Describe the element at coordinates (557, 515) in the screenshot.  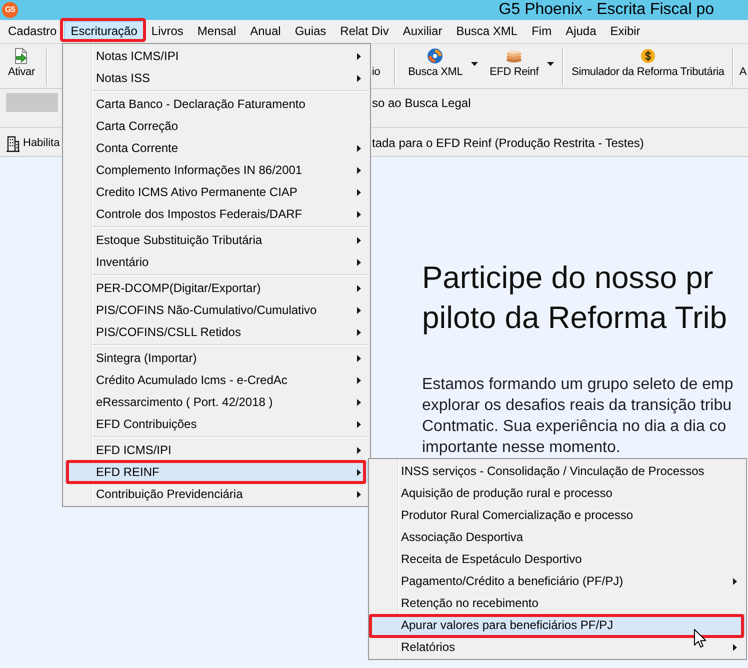
I see `menu-item: Produtor Rural Comercialização e processo` at that location.